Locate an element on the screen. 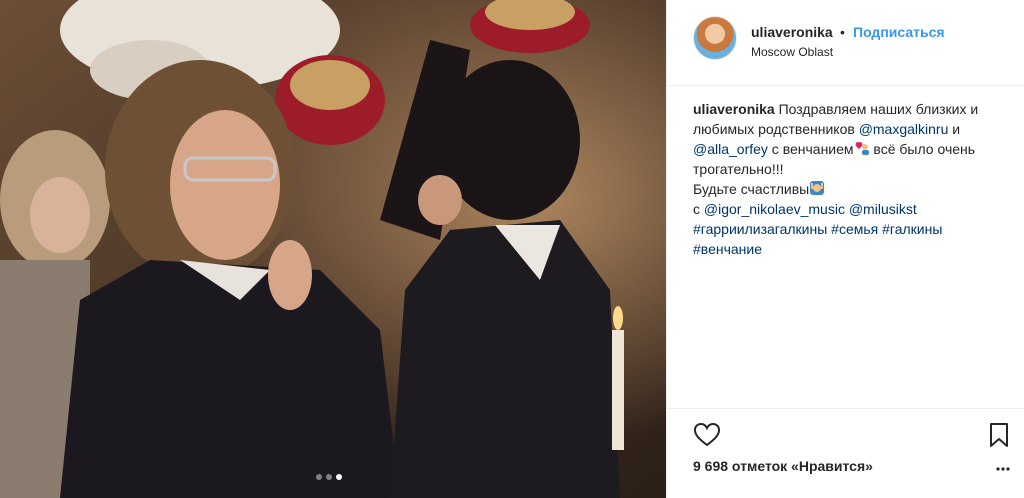 This screenshot has height=498, width=1024. post-header: uliaveronika • Подписаться Moscow Oblast is located at coordinates (845, 43).